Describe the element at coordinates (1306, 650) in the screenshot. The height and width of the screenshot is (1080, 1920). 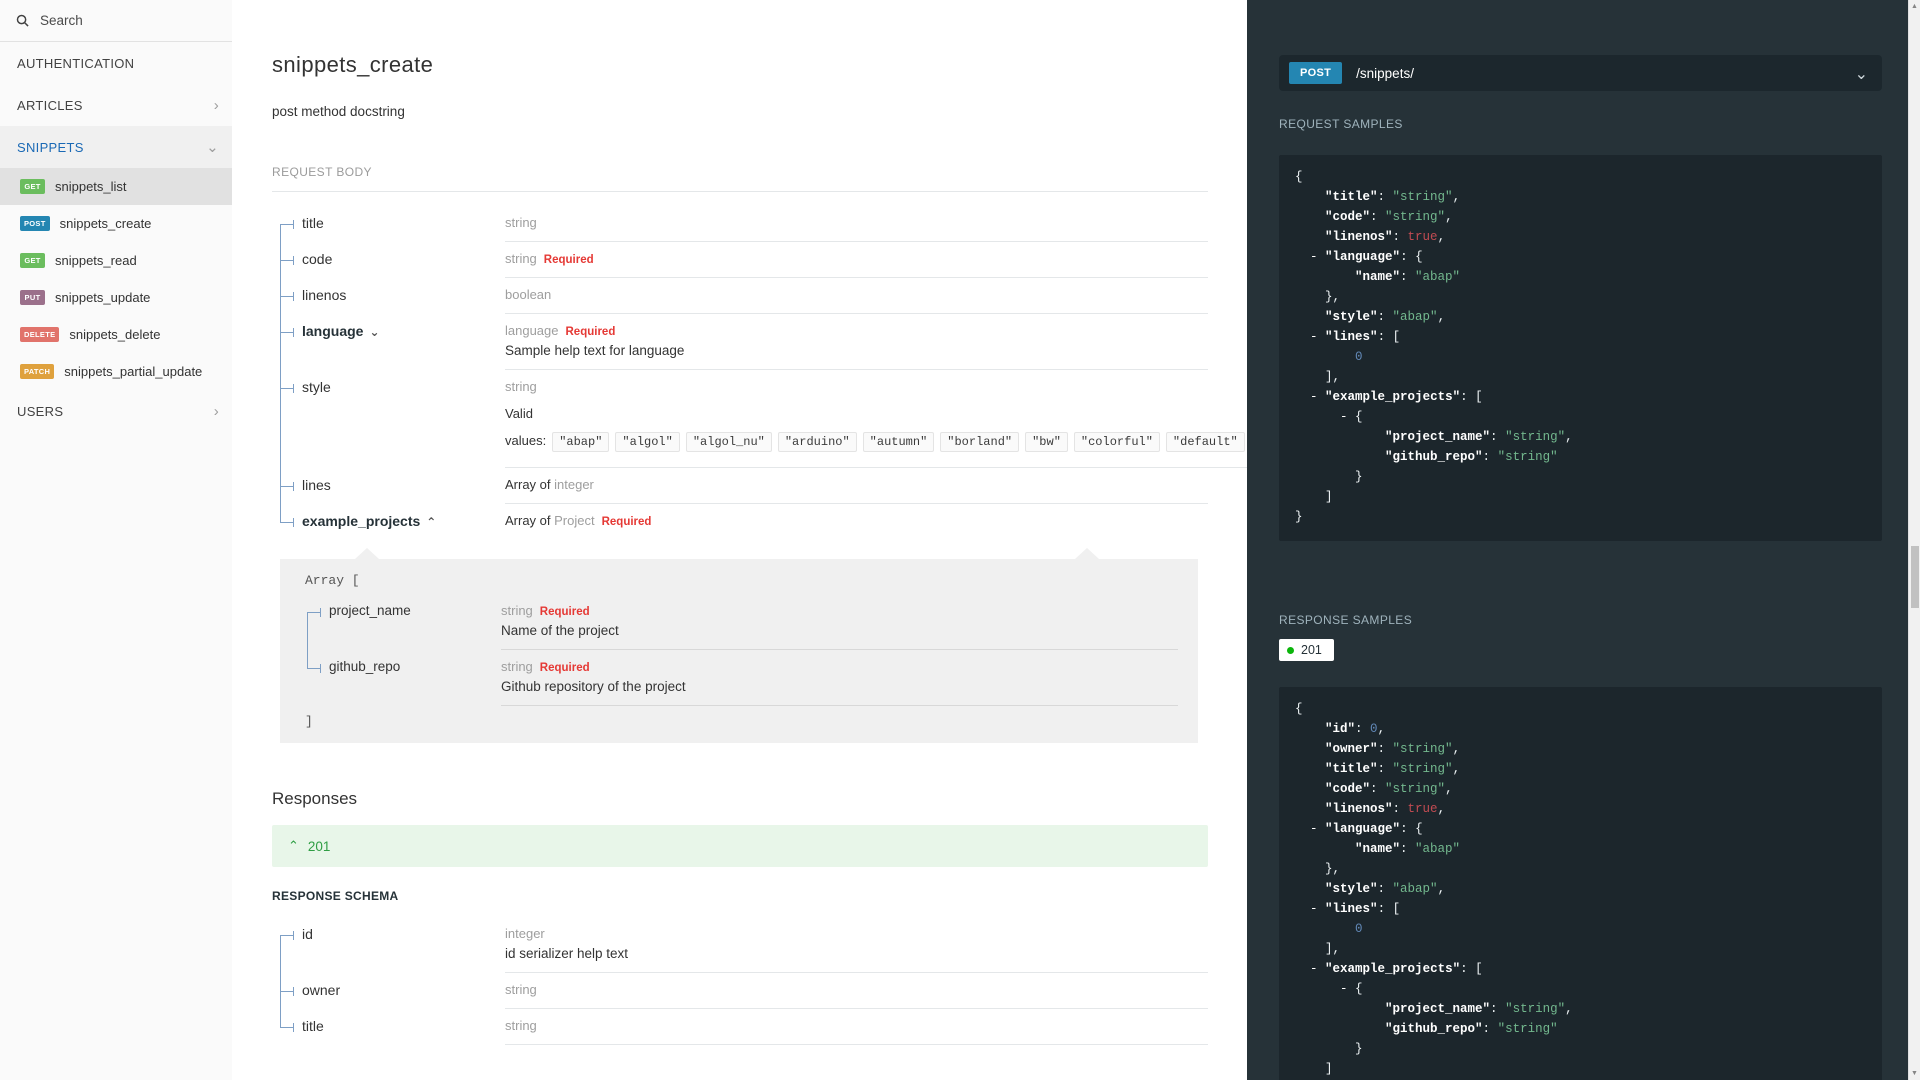
I see `response-code-tab: 201` at that location.